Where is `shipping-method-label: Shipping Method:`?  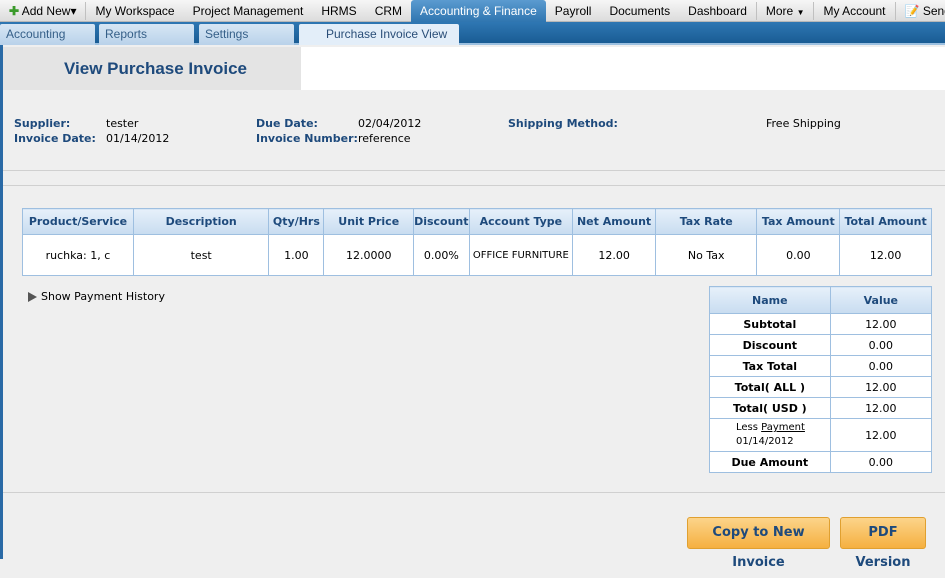
shipping-method-label: Shipping Method: is located at coordinates (563, 123).